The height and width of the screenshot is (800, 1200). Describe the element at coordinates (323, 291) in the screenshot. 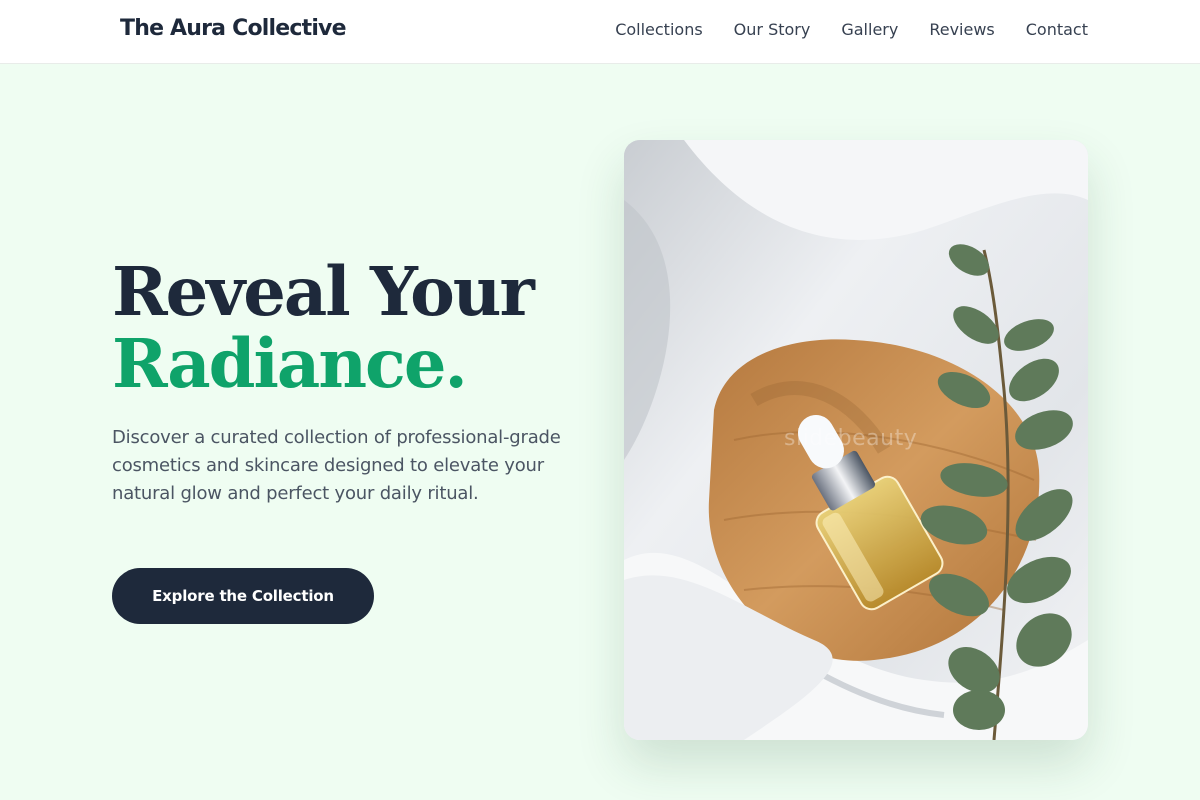

I see `headline-line-1: Reveal Your` at that location.